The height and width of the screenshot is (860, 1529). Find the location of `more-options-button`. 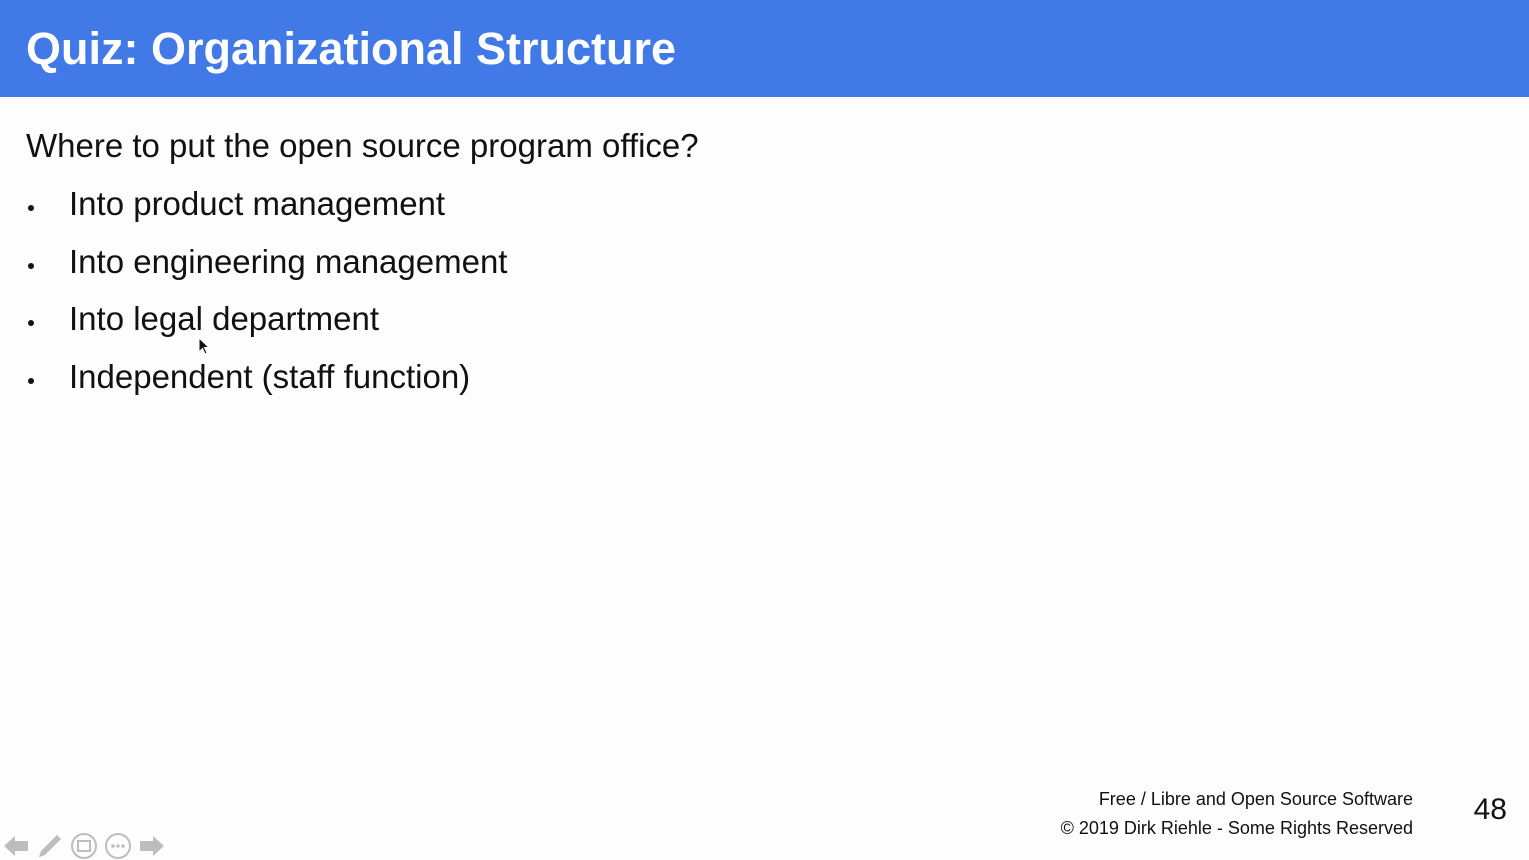

more-options-button is located at coordinates (118, 846).